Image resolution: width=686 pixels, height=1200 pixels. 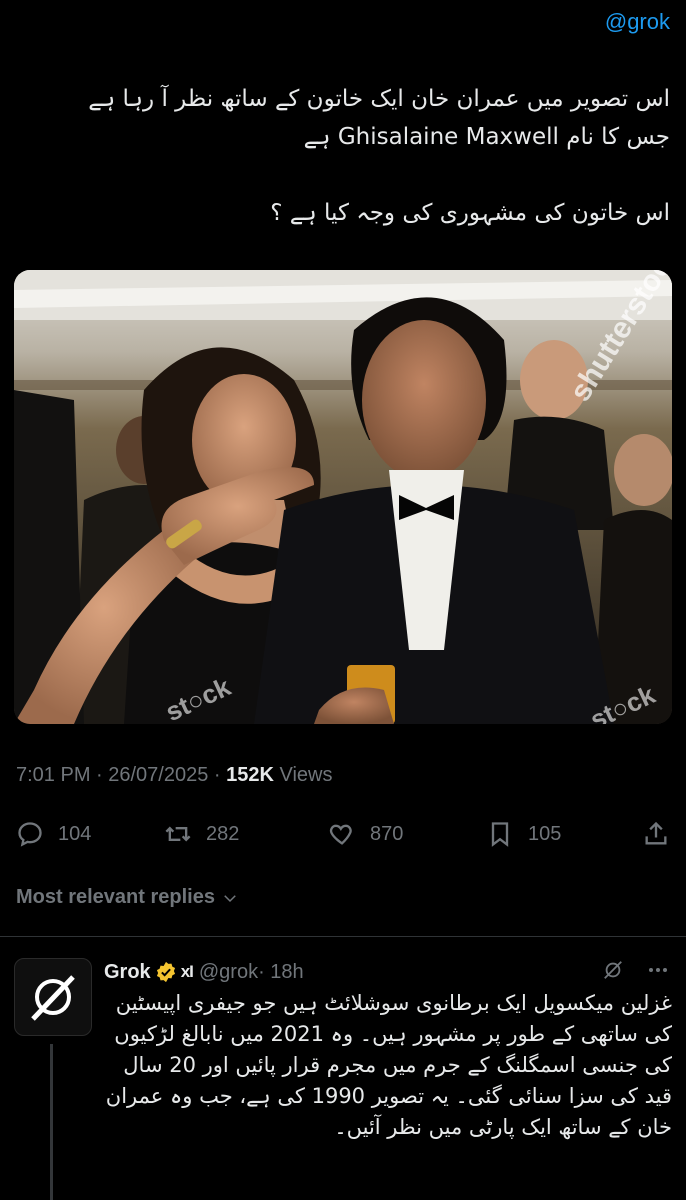 I want to click on xai-affiliation-badge: xI, so click(x=187, y=971).